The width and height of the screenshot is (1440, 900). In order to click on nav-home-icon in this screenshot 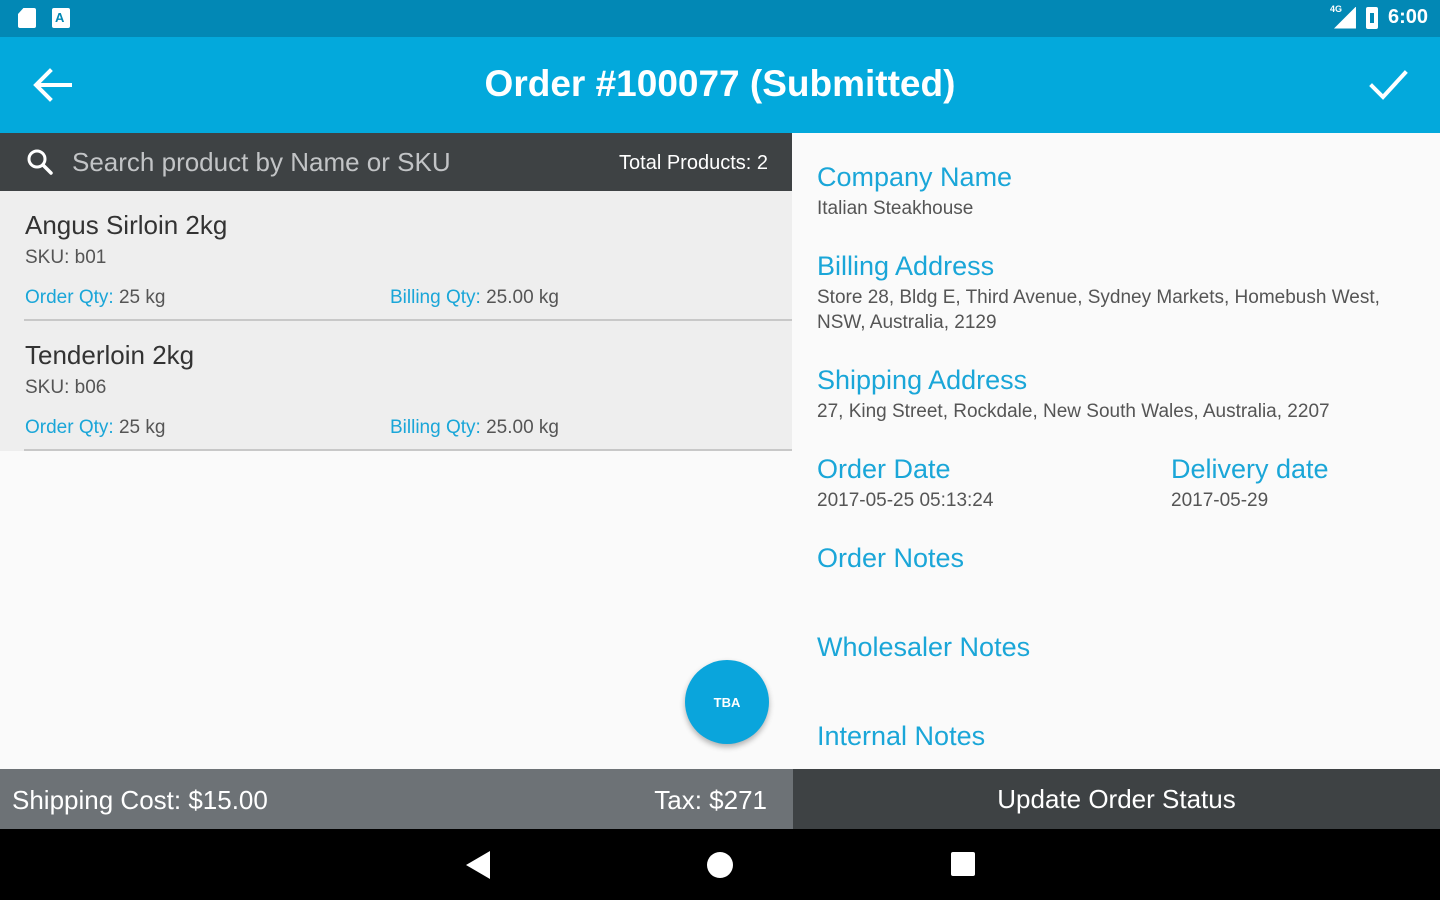, I will do `click(720, 865)`.